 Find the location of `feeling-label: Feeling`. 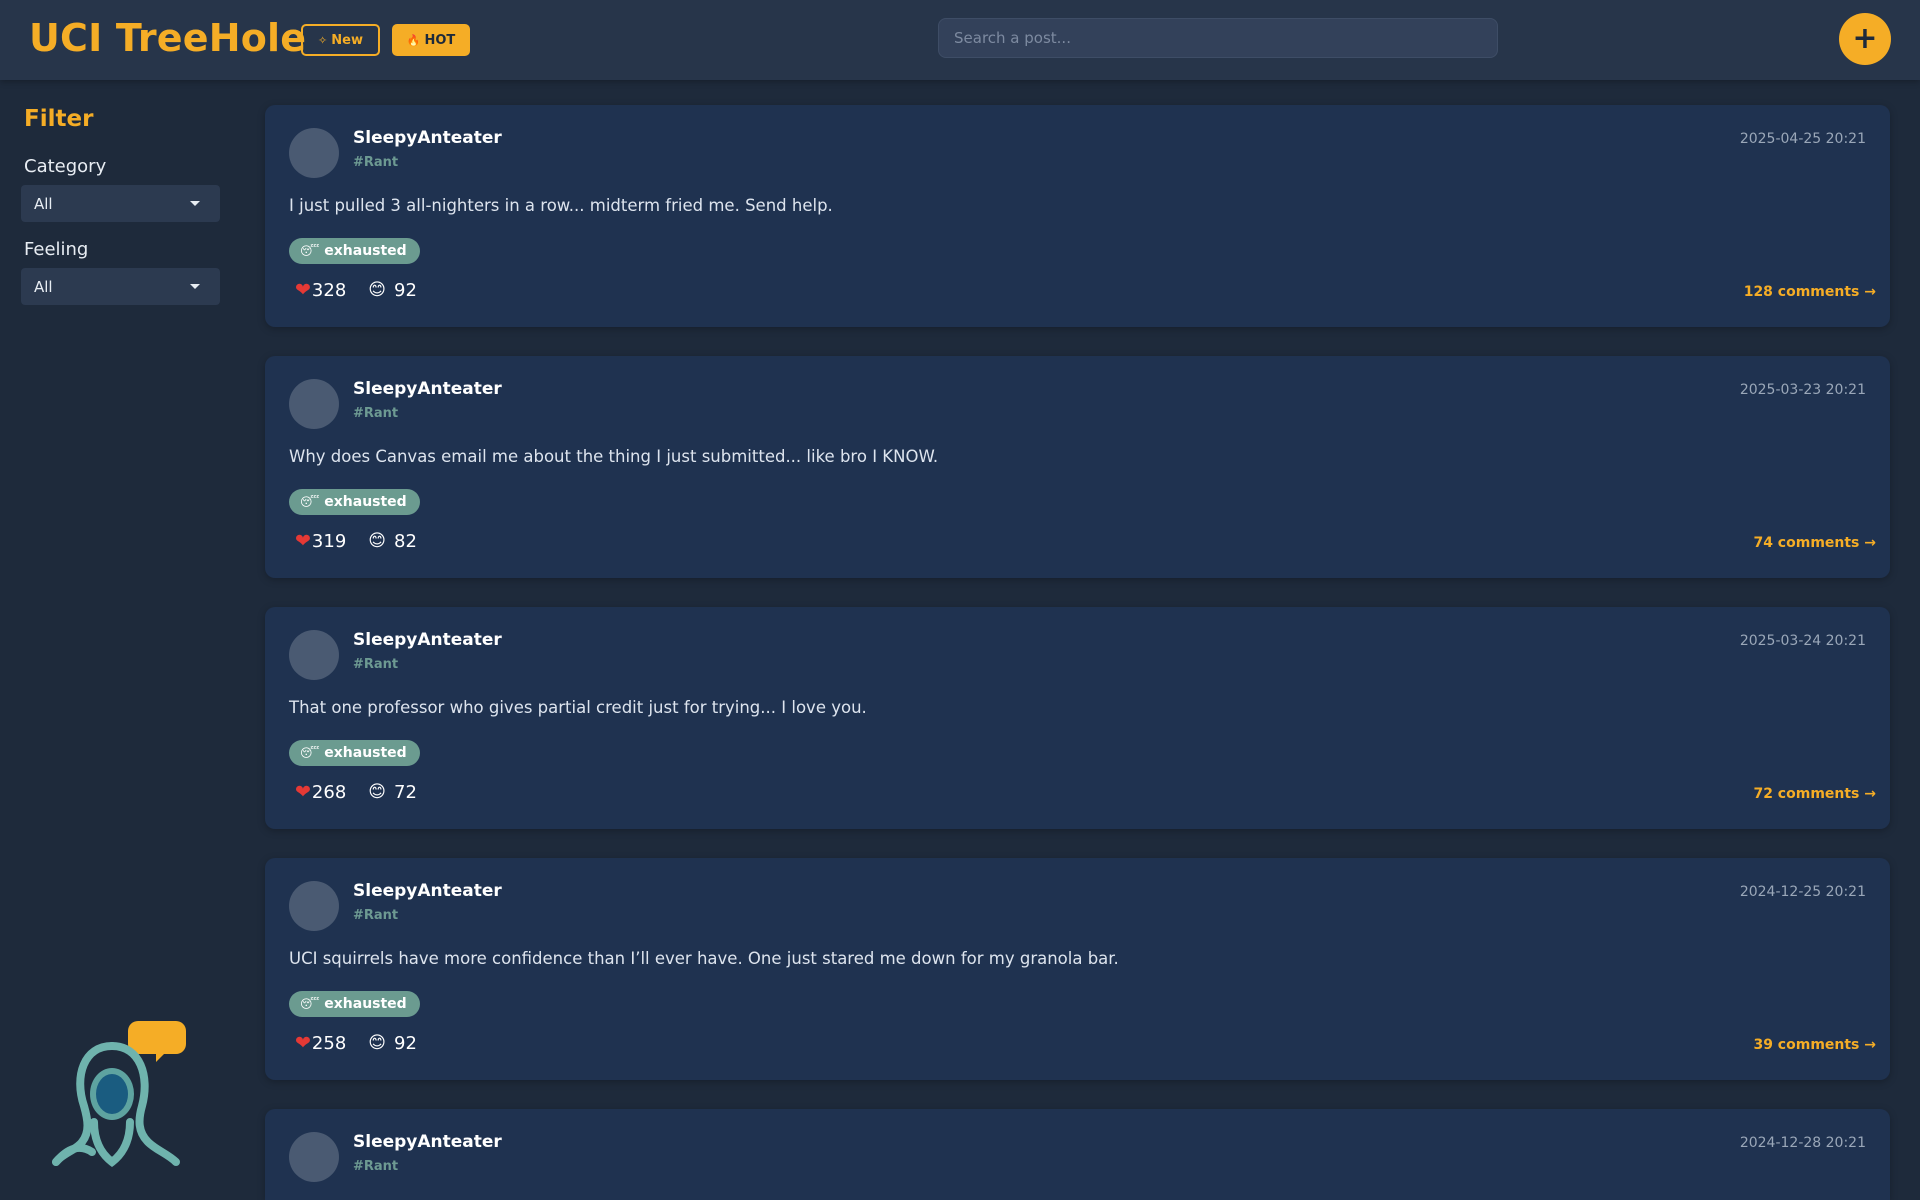

feeling-label: Feeling is located at coordinates (56, 249).